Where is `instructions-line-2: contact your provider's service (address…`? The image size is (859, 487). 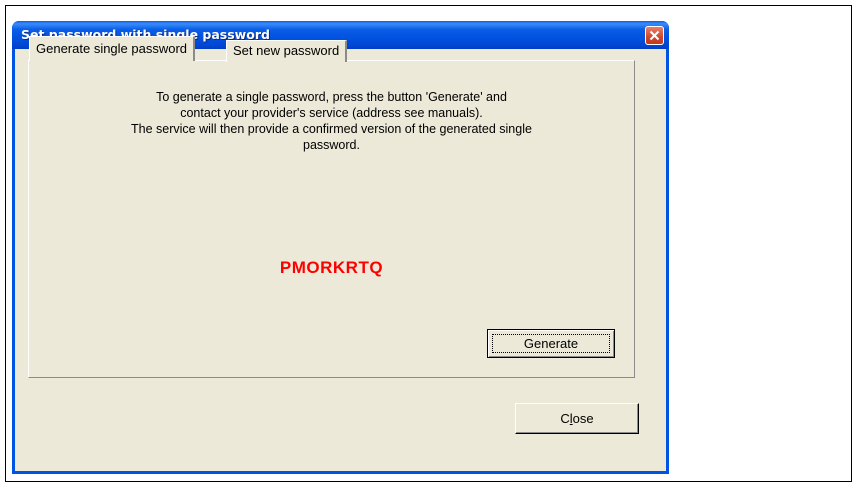
instructions-line-2: contact your provider's service (address… is located at coordinates (331, 113).